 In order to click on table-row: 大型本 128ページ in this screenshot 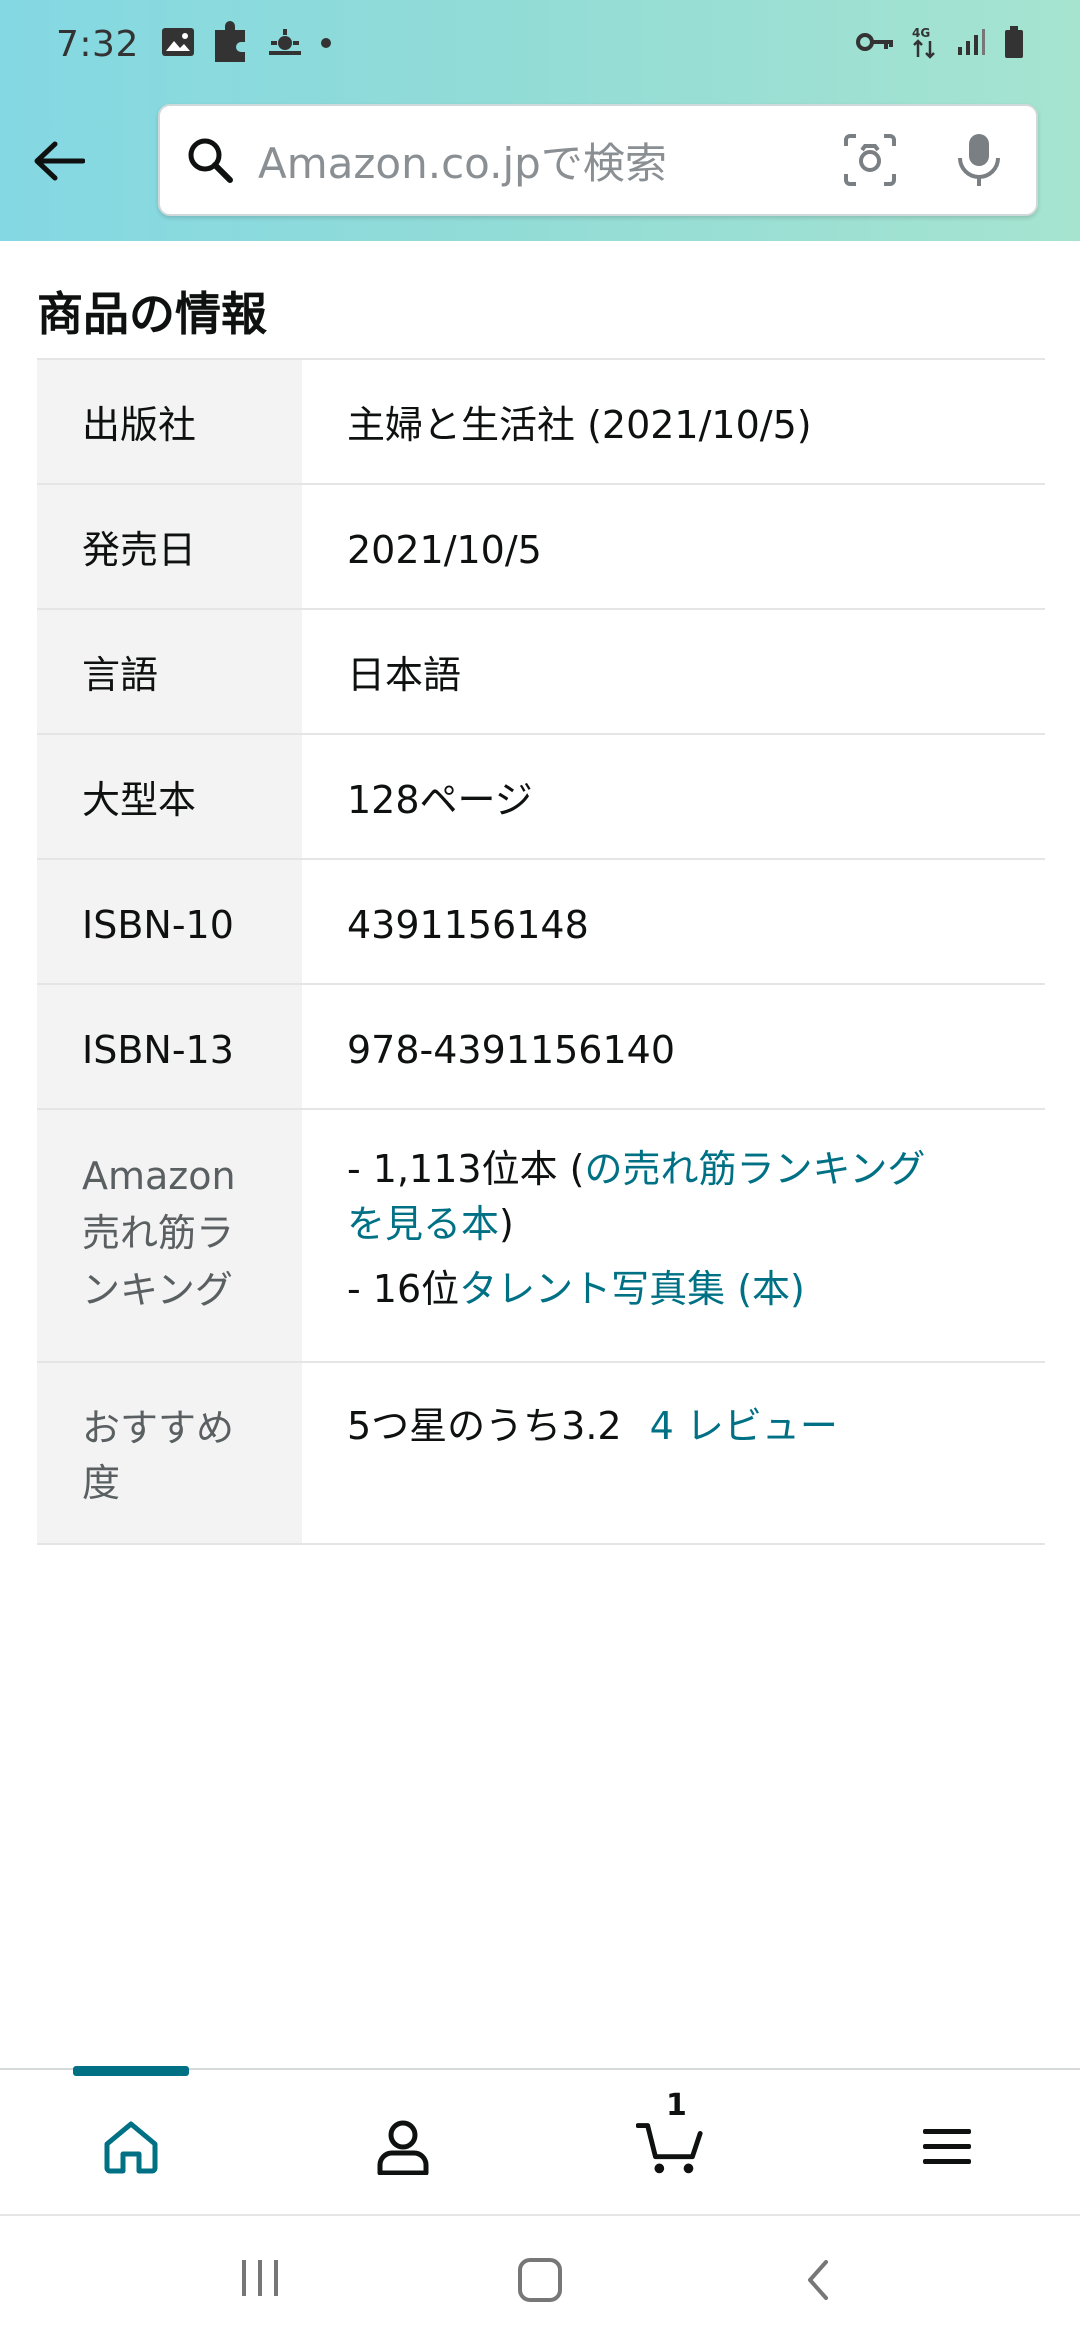, I will do `click(541, 797)`.